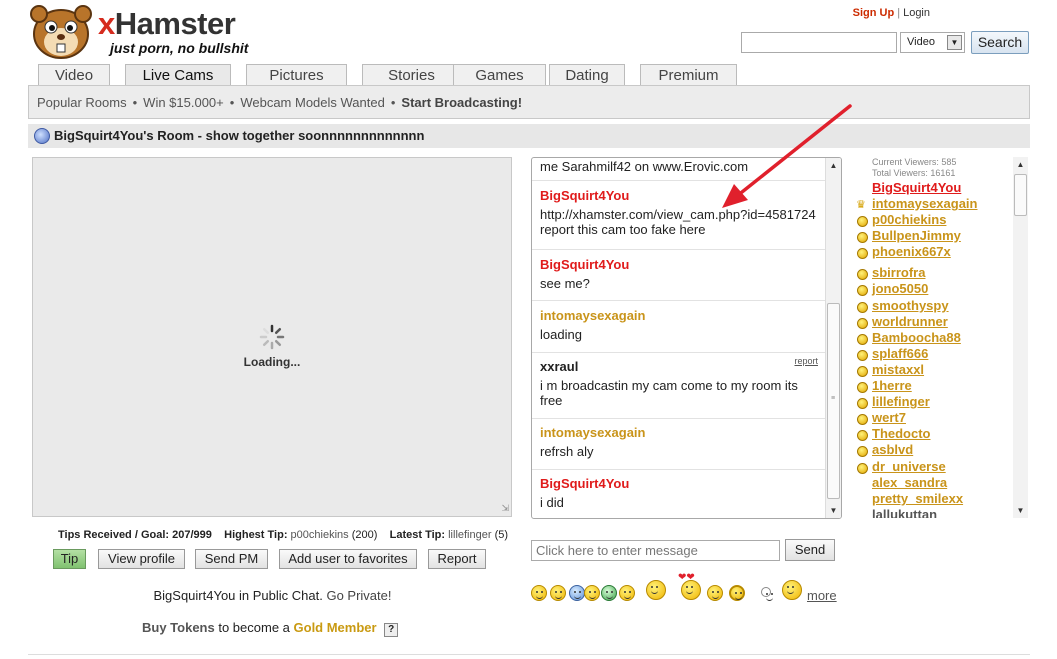  I want to click on waving-emoticon-icon, so click(767, 594).